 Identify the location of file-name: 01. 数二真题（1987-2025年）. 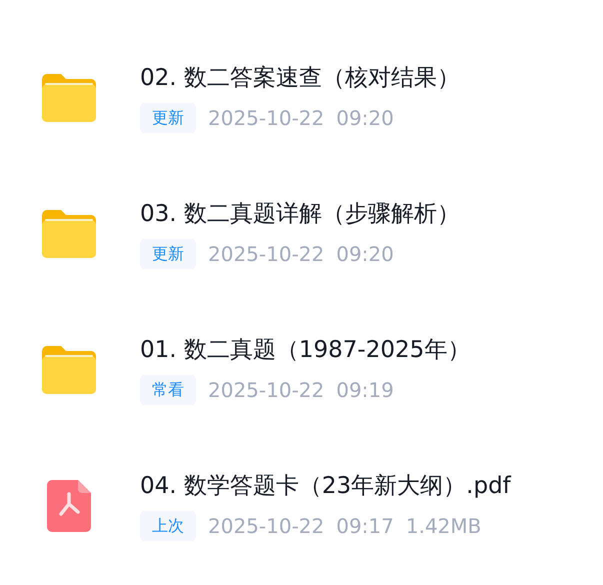
(305, 350).